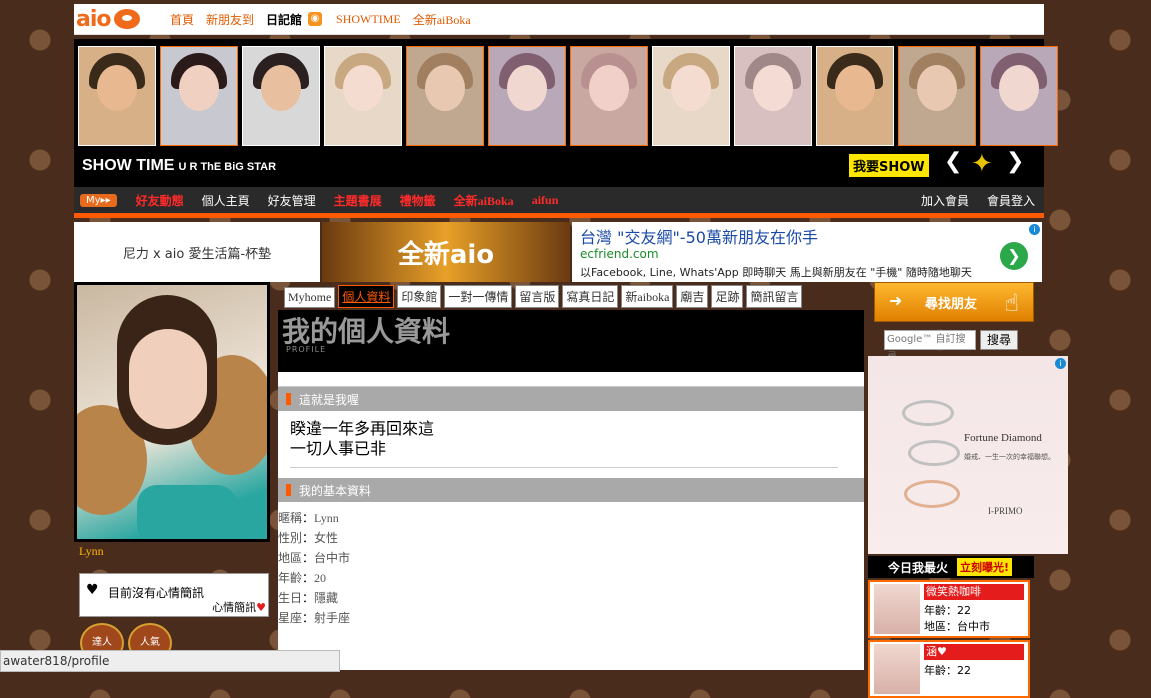 The image size is (1151, 698). What do you see at coordinates (230, 19) in the screenshot?
I see `nav-new-friends: 新朋友到` at bounding box center [230, 19].